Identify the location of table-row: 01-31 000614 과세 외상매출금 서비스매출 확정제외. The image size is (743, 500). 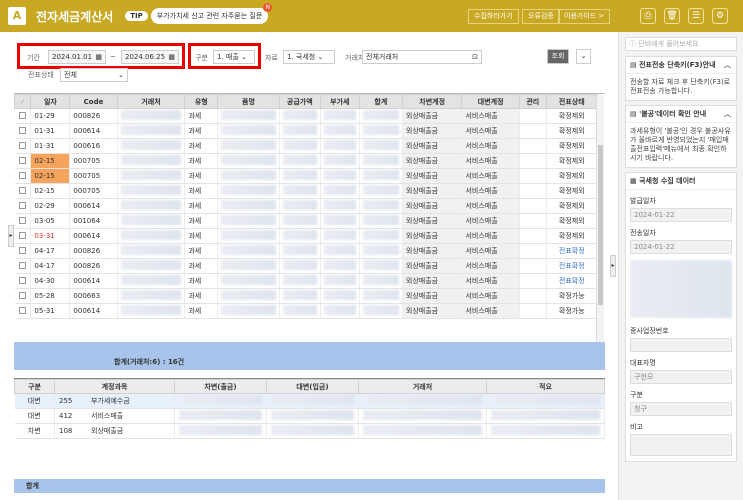
(306, 131).